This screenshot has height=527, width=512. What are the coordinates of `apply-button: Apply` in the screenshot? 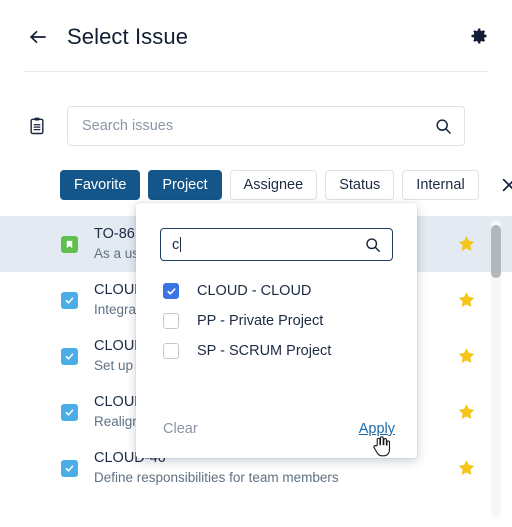 It's located at (377, 429).